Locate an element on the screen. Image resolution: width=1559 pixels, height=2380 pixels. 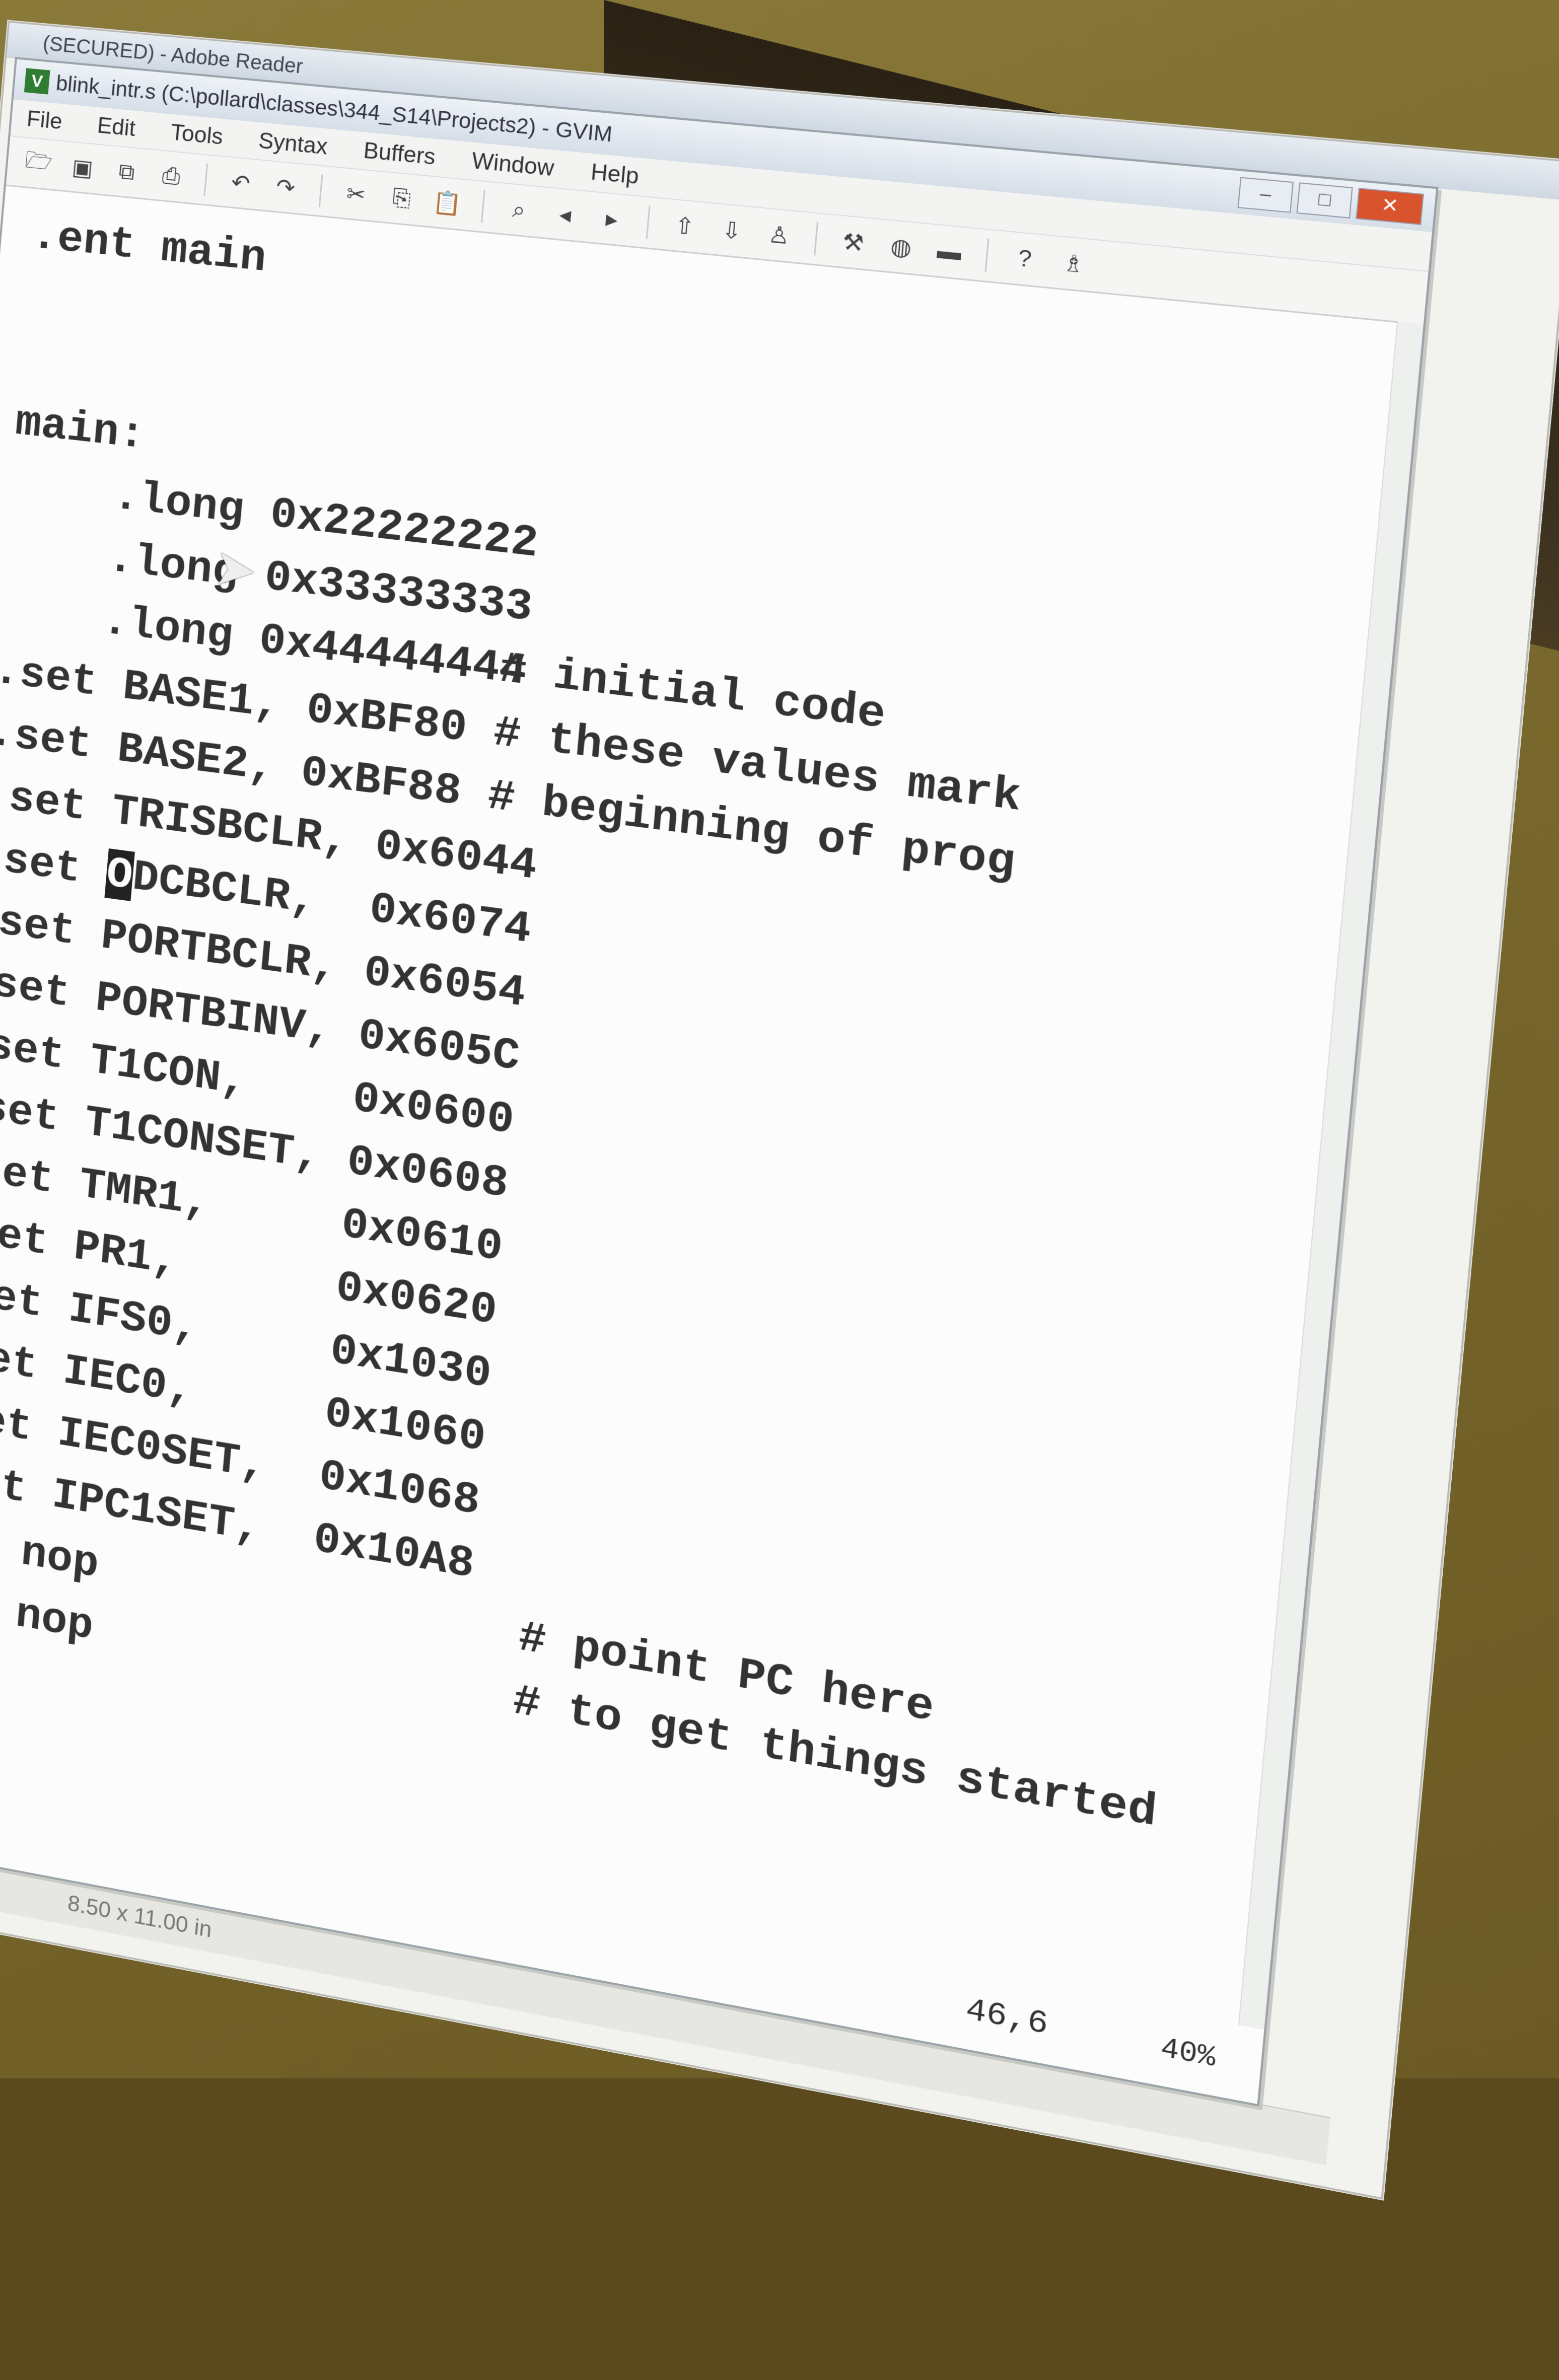
scroll-percent: 40% is located at coordinates (1188, 2053).